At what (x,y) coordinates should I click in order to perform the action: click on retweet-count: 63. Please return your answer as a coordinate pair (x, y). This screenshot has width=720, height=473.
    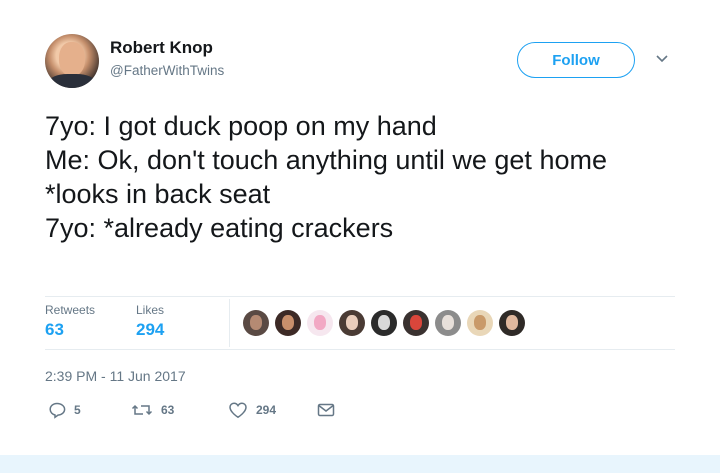
    Looking at the image, I should click on (168, 410).